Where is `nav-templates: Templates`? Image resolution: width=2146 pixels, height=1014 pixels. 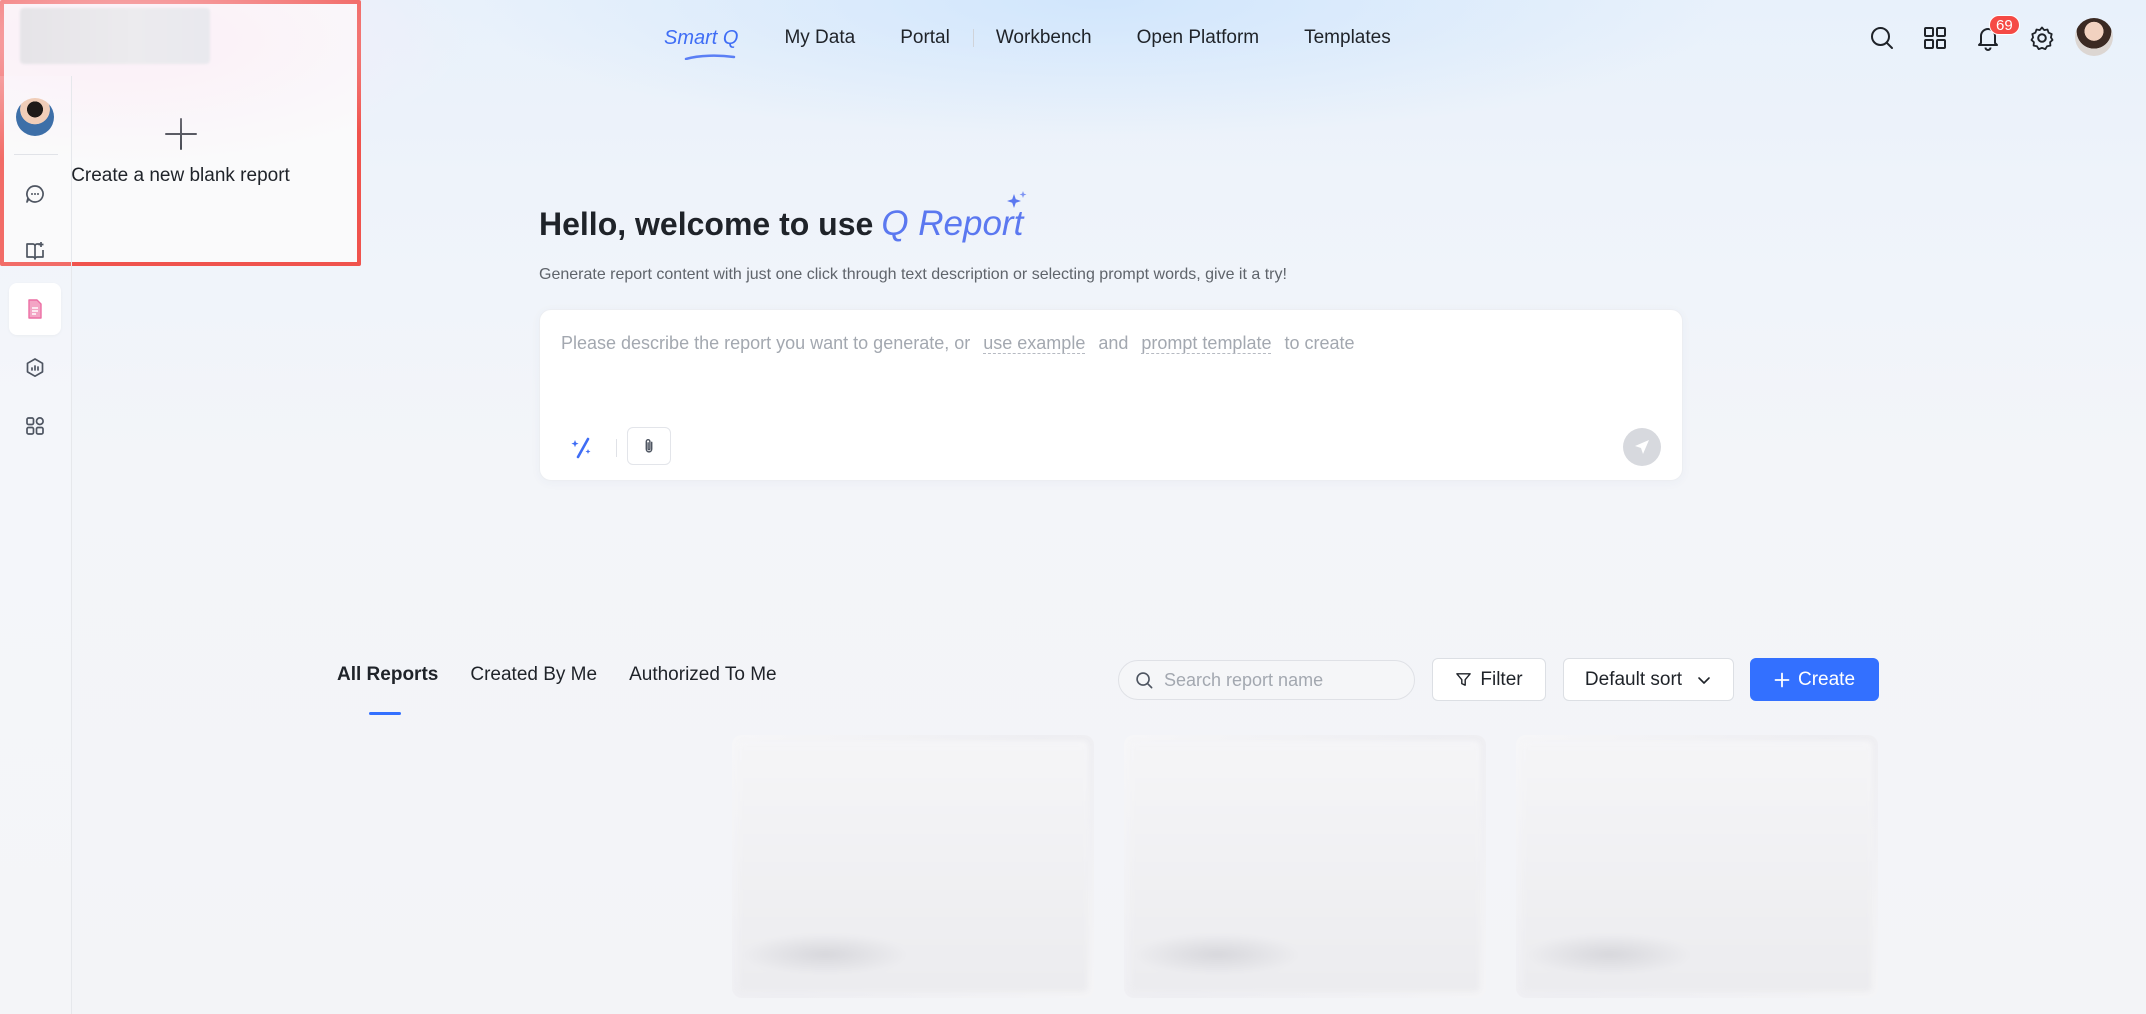
nav-templates: Templates is located at coordinates (1347, 38).